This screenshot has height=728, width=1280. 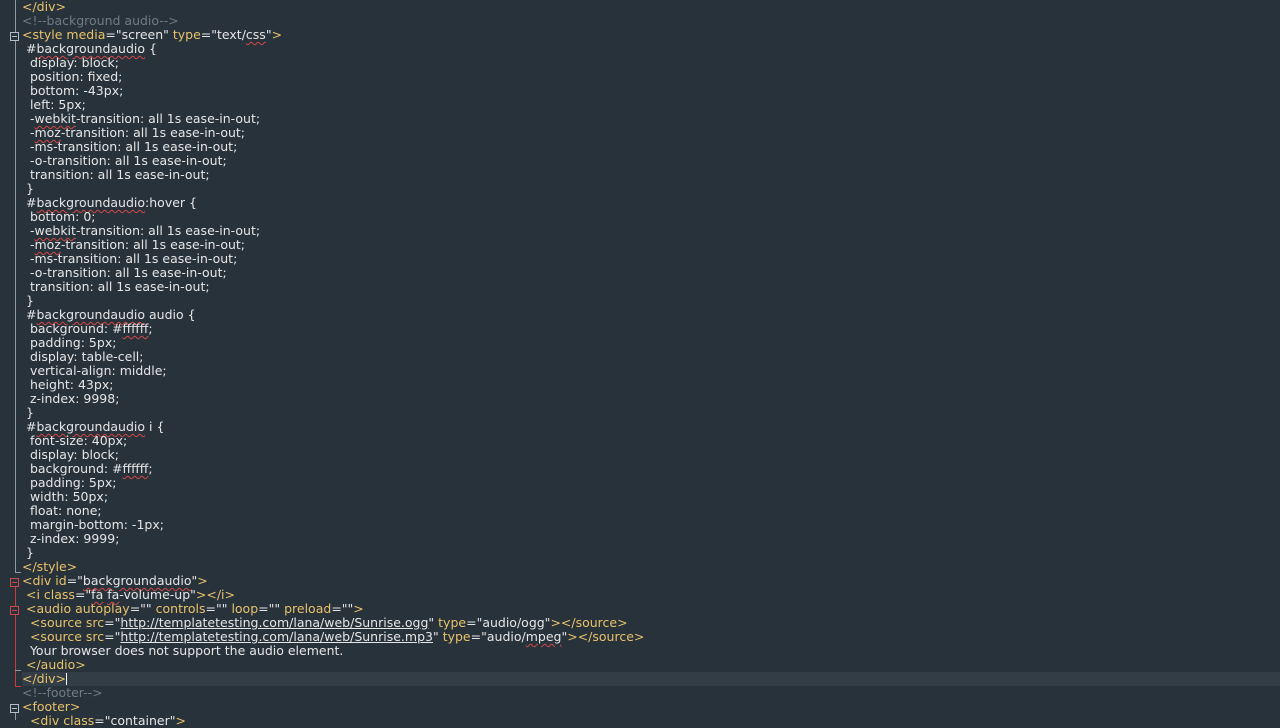 What do you see at coordinates (651, 707) in the screenshot?
I see `code-line: <footer>` at bounding box center [651, 707].